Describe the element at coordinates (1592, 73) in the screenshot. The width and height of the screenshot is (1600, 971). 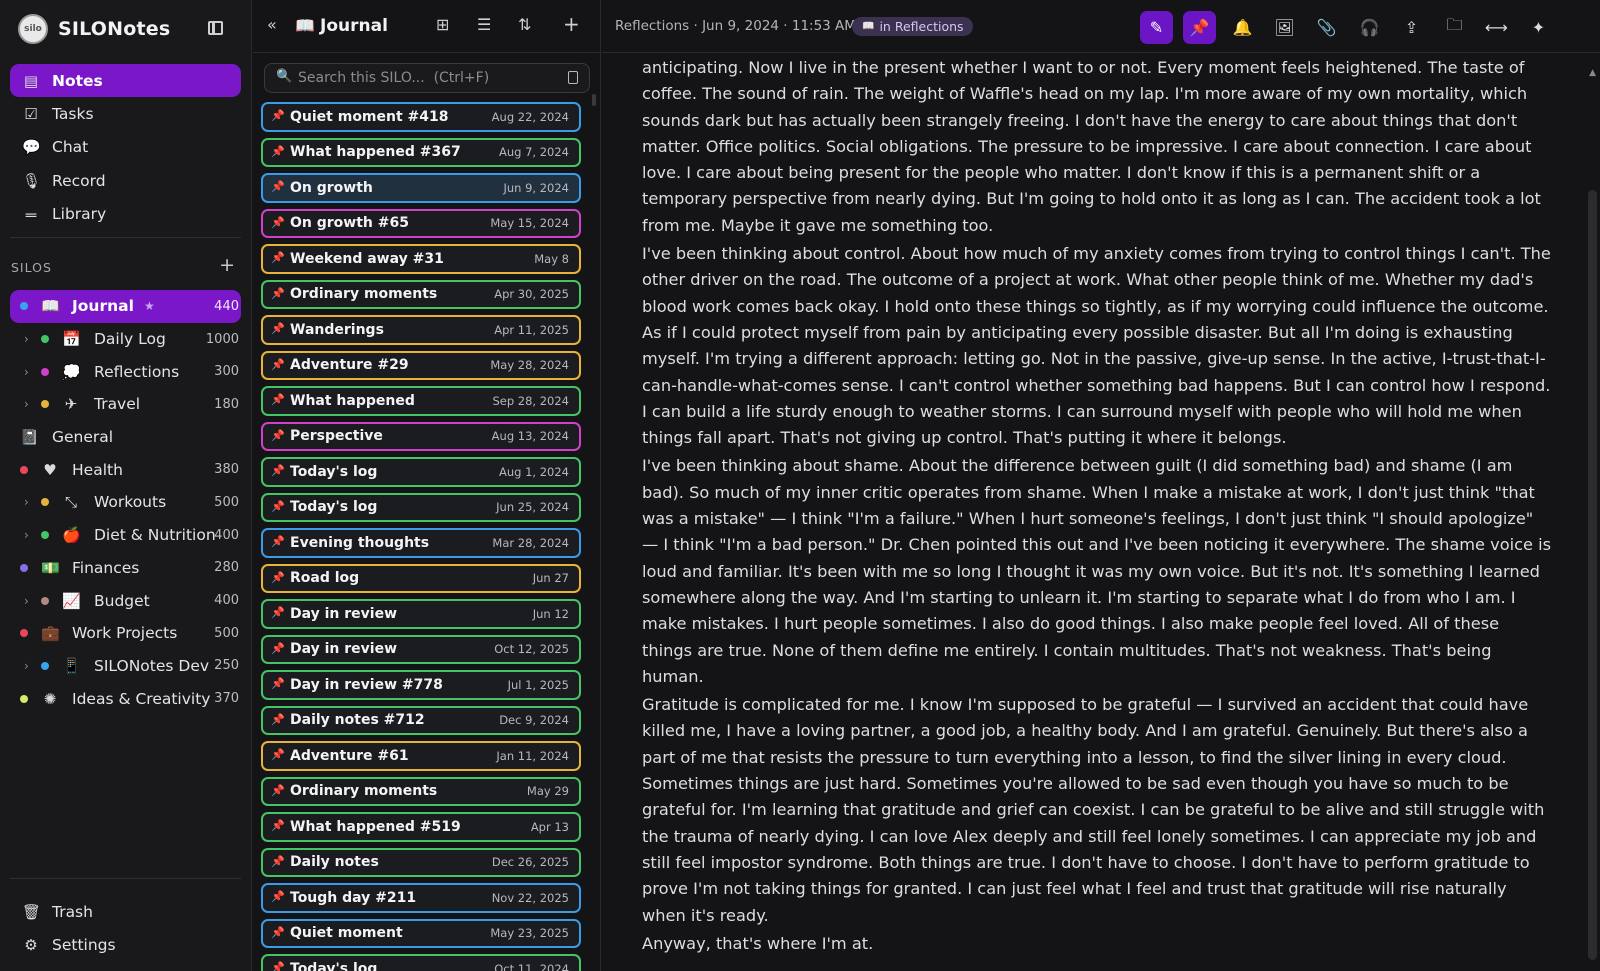
I see `scroll-up-icon: ▲` at that location.